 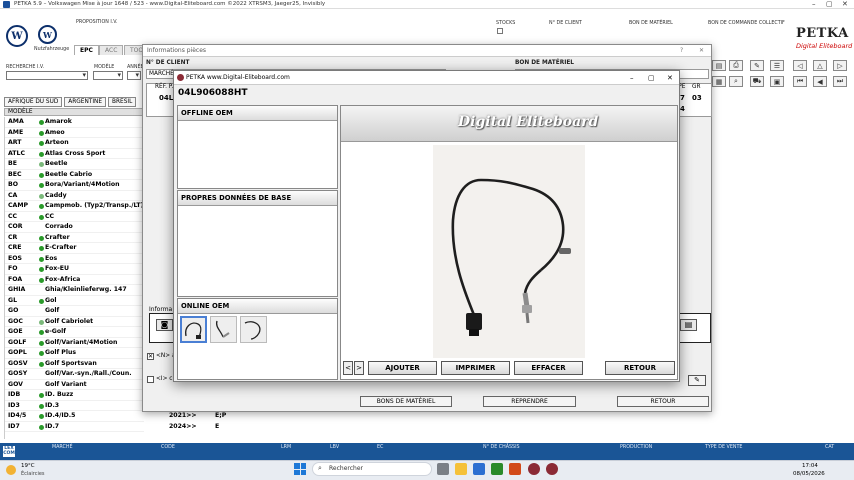 I want to click on recherche-label: RECHERCHE I.V., so click(x=25, y=67).